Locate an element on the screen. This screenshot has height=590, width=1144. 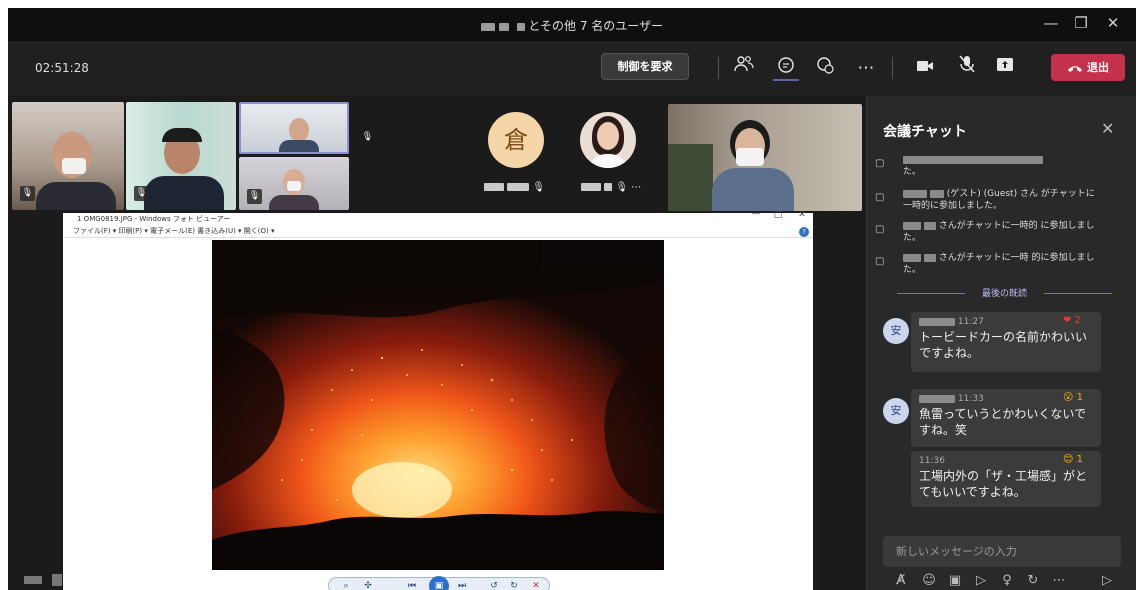
message-text: 魚雷っていうとかわいくないですね。笑 is located at coordinates (1003, 422).